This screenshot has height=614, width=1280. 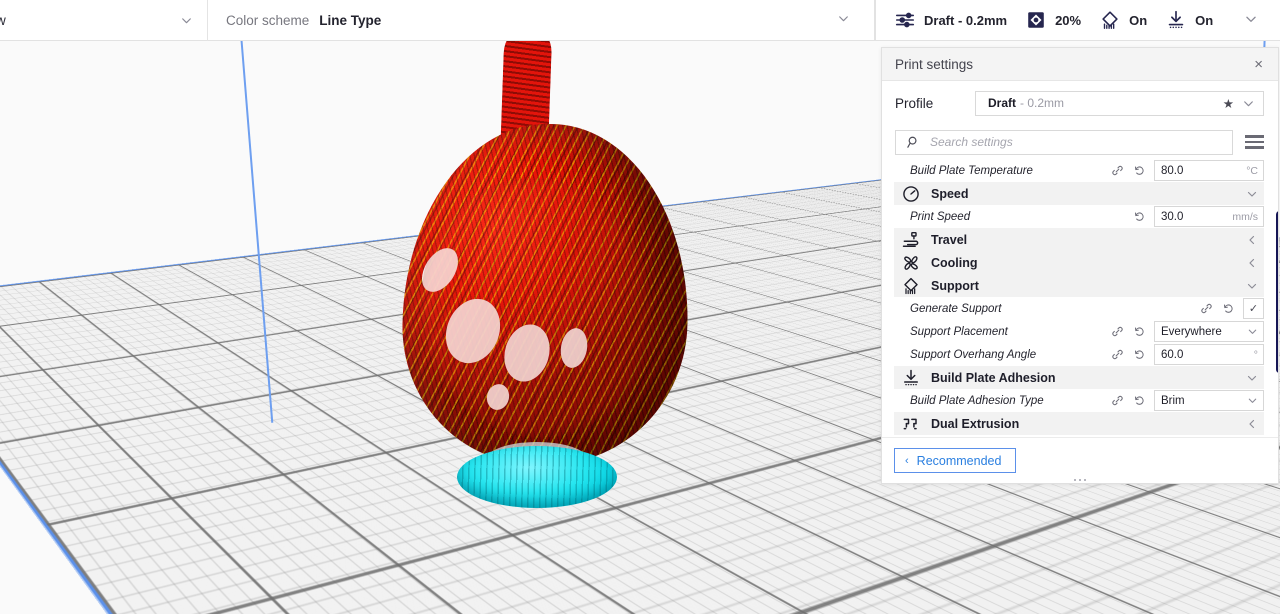 What do you see at coordinates (949, 239) in the screenshot?
I see `category-label: Travel` at bounding box center [949, 239].